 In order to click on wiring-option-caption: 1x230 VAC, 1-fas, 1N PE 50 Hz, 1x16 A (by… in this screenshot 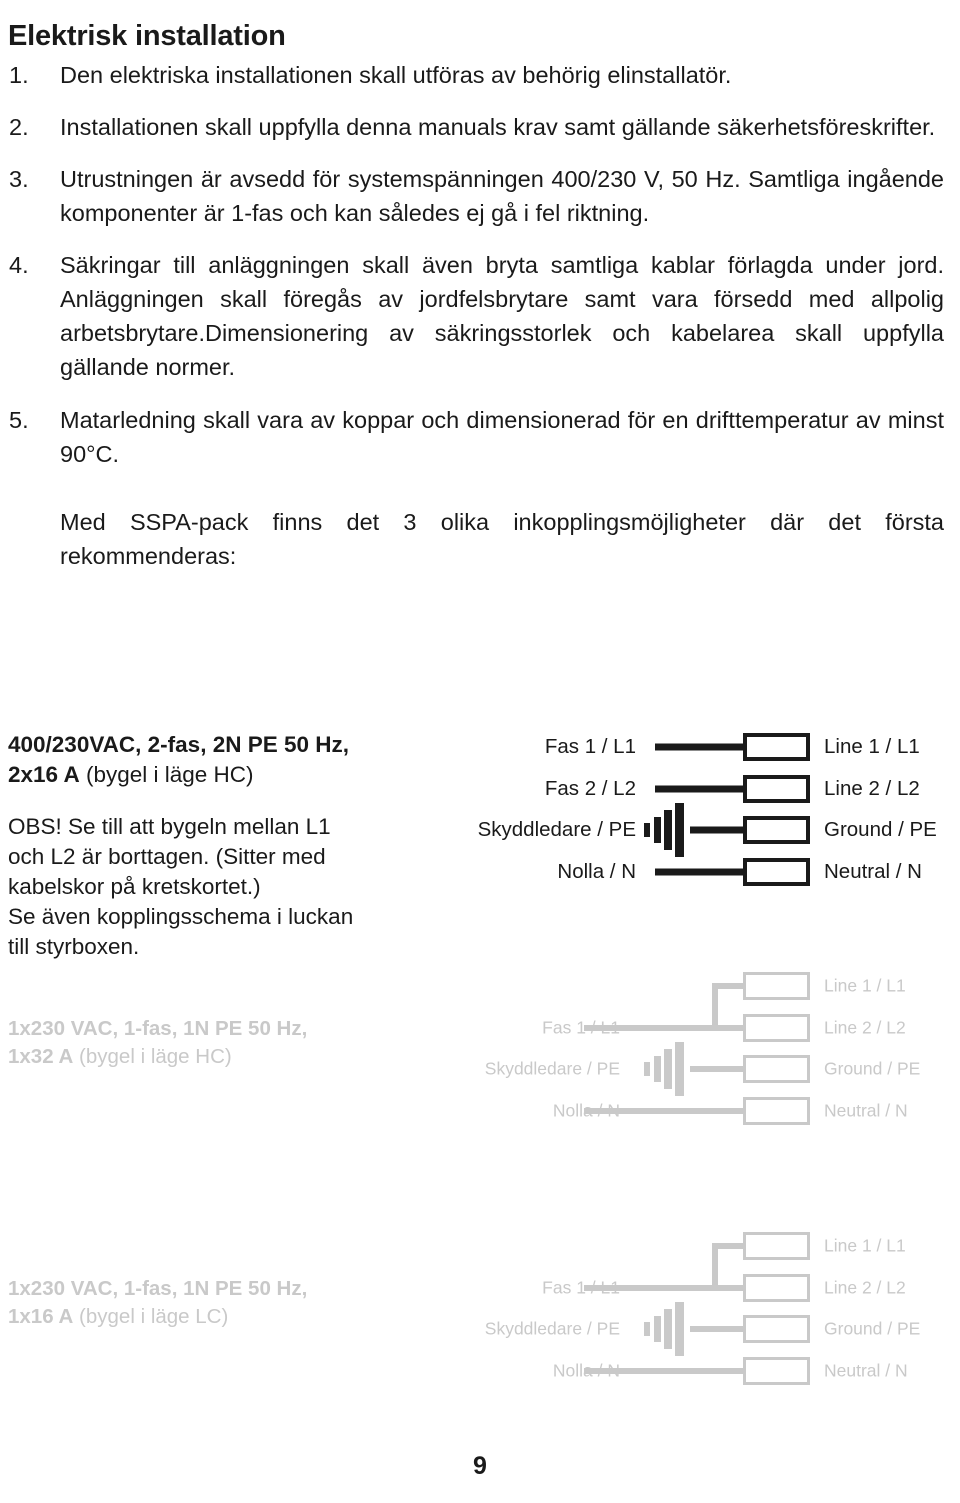, I will do `click(228, 1302)`.